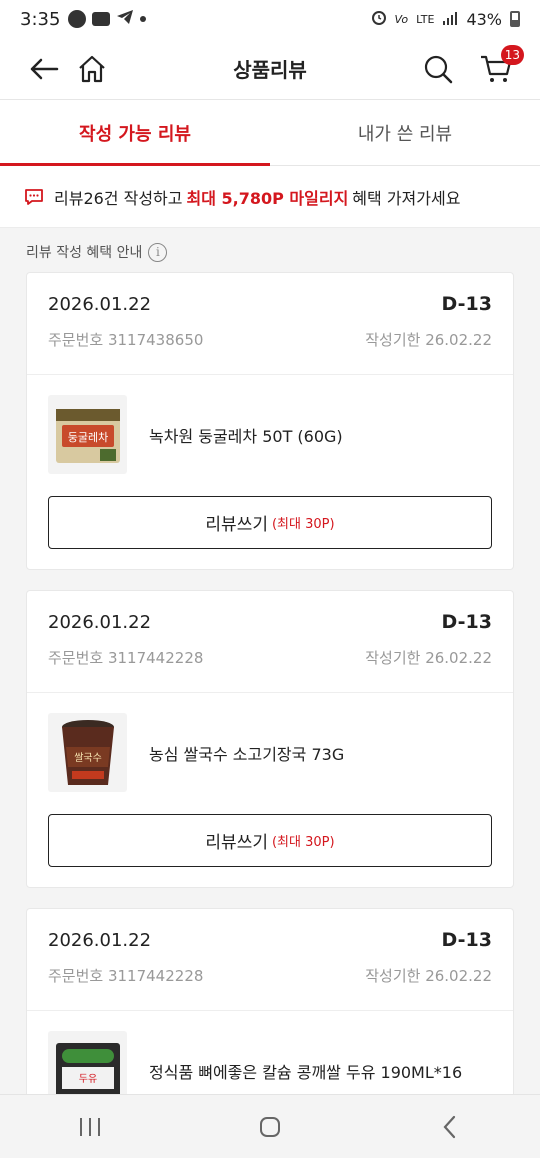 Image resolution: width=540 pixels, height=1158 pixels. I want to click on notice-suffix: 혜택 가져가세요, so click(406, 198).